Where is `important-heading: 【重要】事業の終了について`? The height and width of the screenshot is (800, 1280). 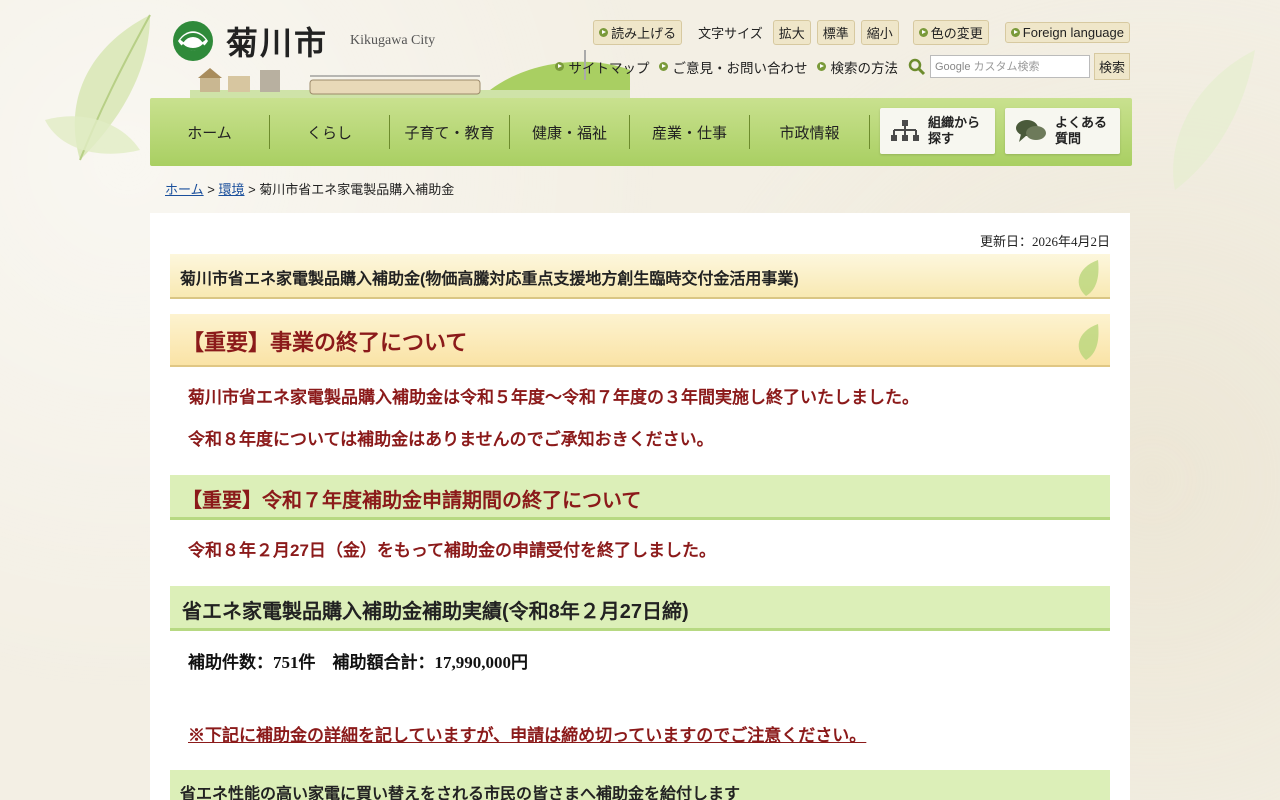 important-heading: 【重要】事業の終了について is located at coordinates (640, 340).